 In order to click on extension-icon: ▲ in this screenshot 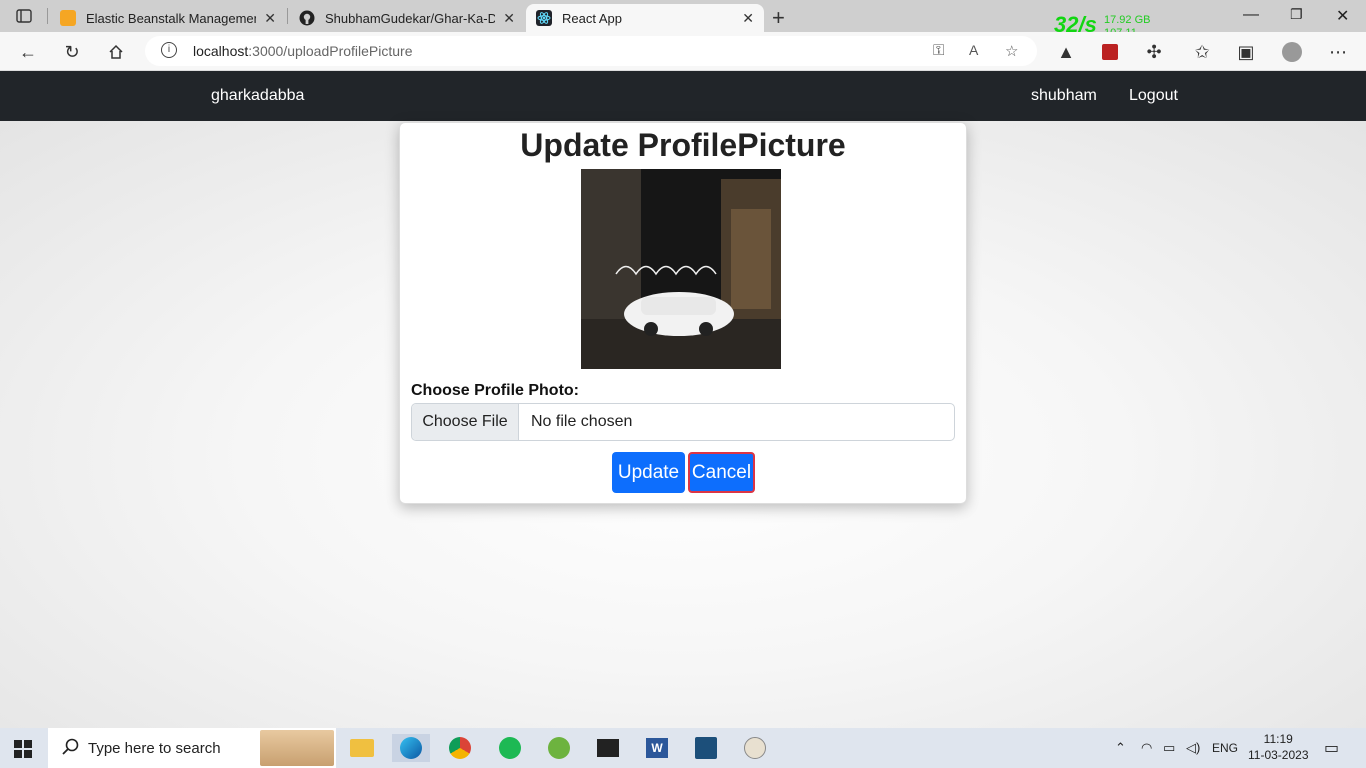, I will do `click(1066, 52)`.